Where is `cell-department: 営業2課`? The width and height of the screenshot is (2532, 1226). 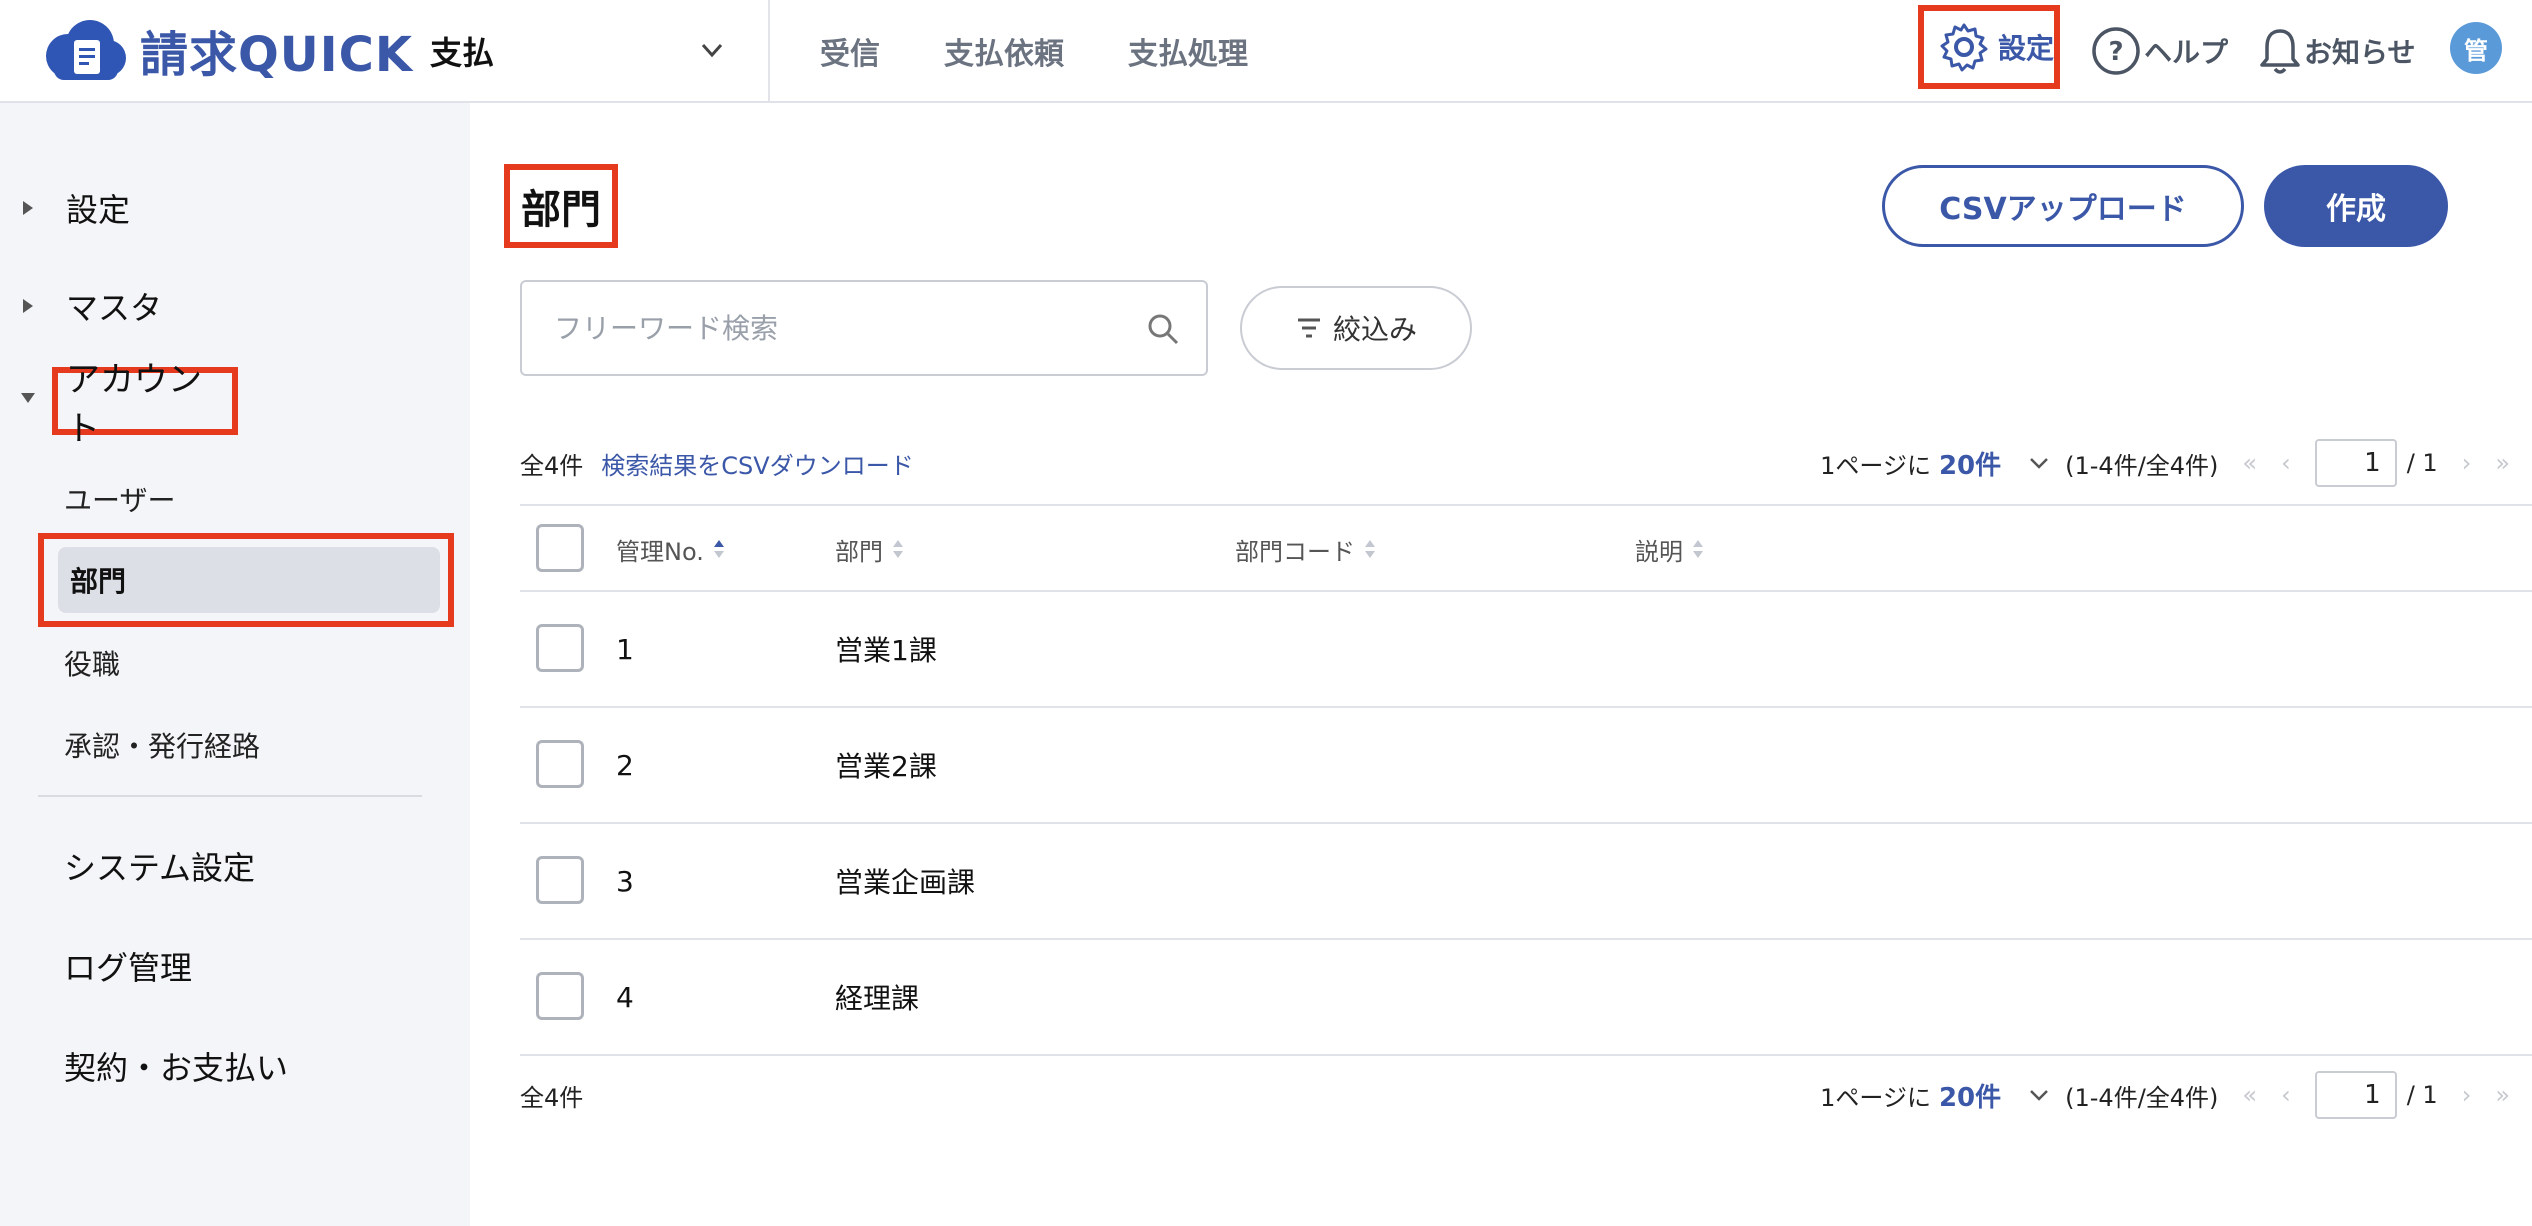 cell-department: 営業2課 is located at coordinates (886, 766).